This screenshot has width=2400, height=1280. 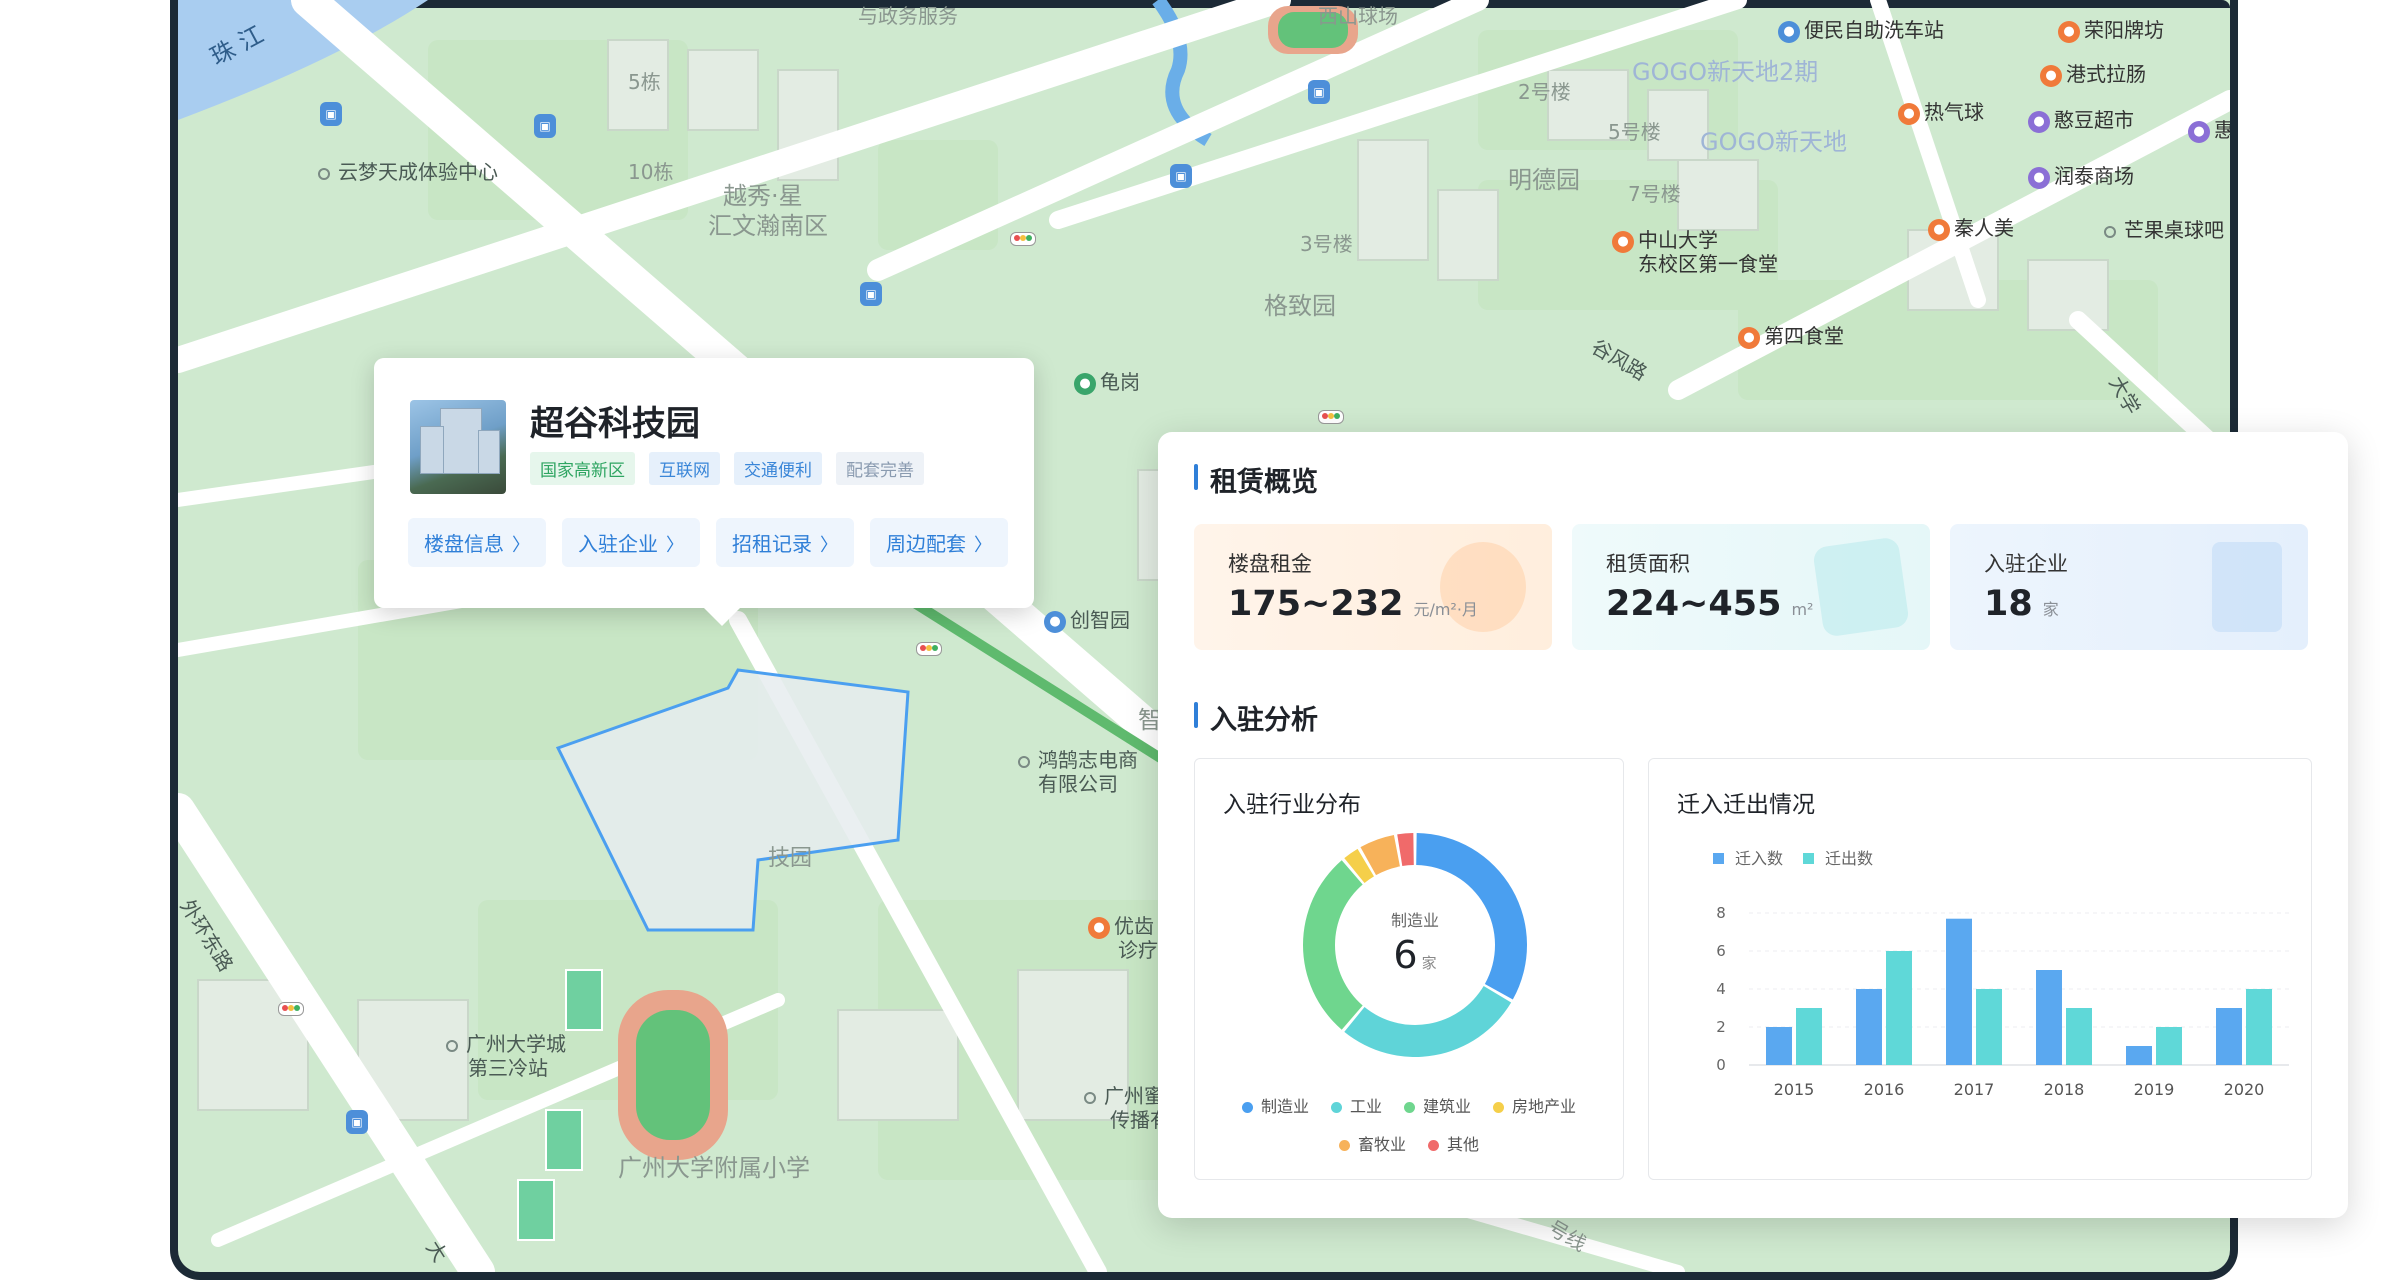 I want to click on map-poi: ● 憨豆超市, so click(x=2081, y=118).